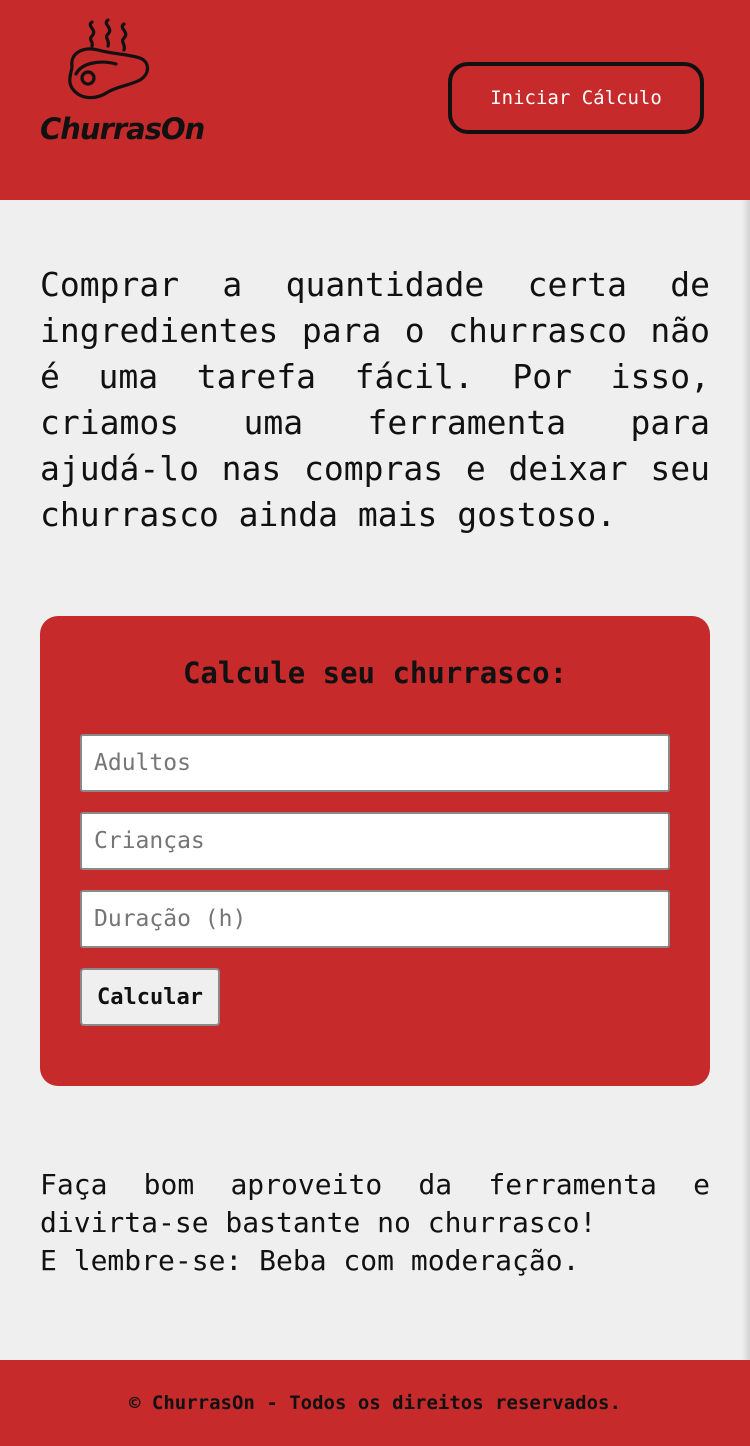  What do you see at coordinates (109, 59) in the screenshot?
I see `steak-icon` at bounding box center [109, 59].